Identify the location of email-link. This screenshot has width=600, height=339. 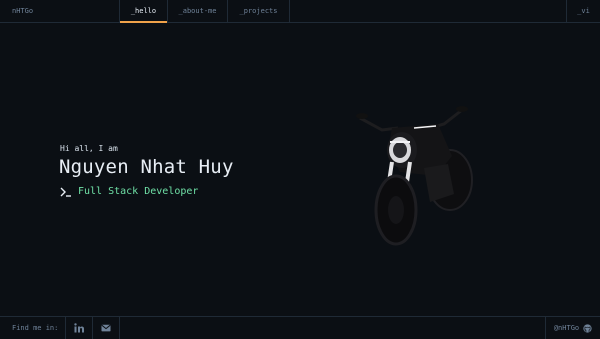
(106, 328).